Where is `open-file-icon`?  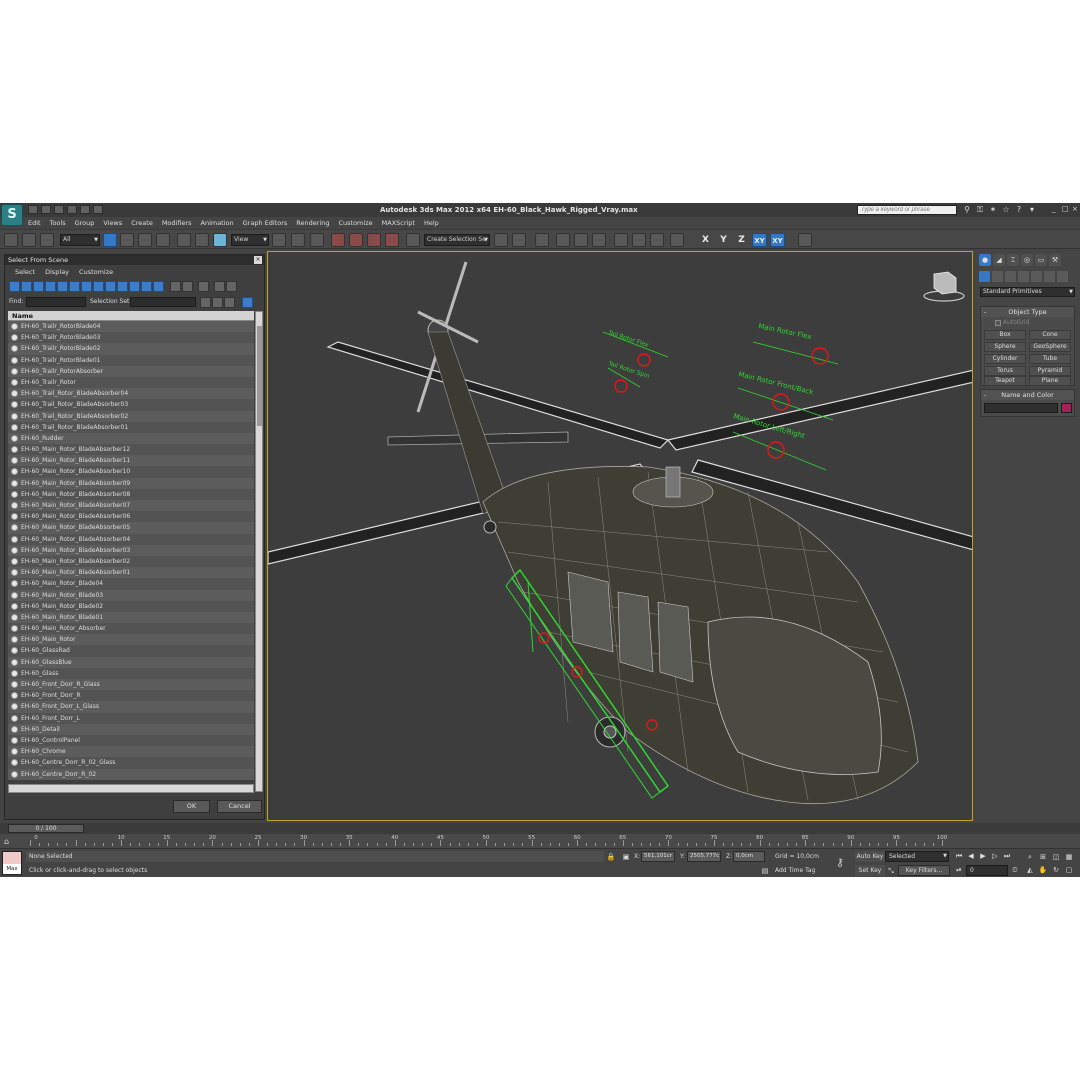 open-file-icon is located at coordinates (46, 209).